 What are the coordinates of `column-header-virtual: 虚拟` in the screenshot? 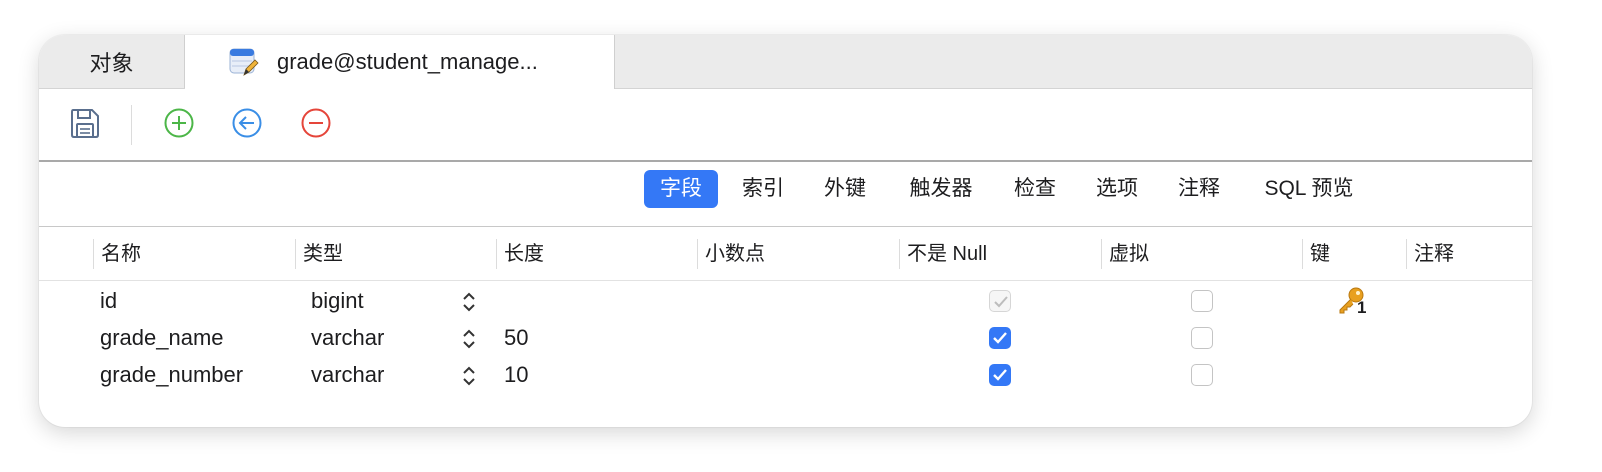 It's located at (1202, 254).